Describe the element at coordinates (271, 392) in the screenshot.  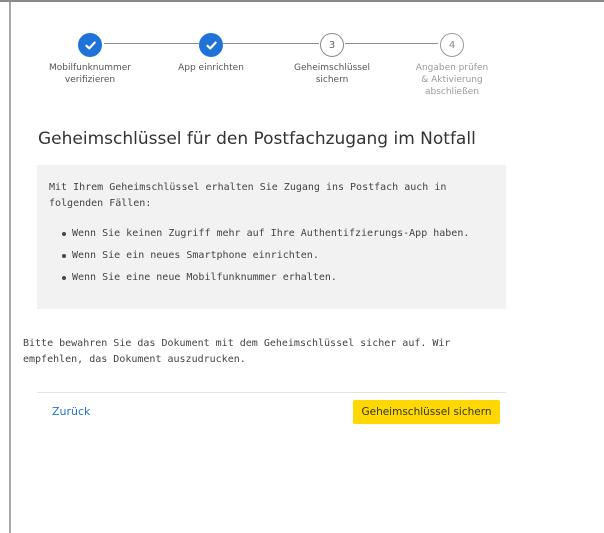
I see `footer-divider` at that location.